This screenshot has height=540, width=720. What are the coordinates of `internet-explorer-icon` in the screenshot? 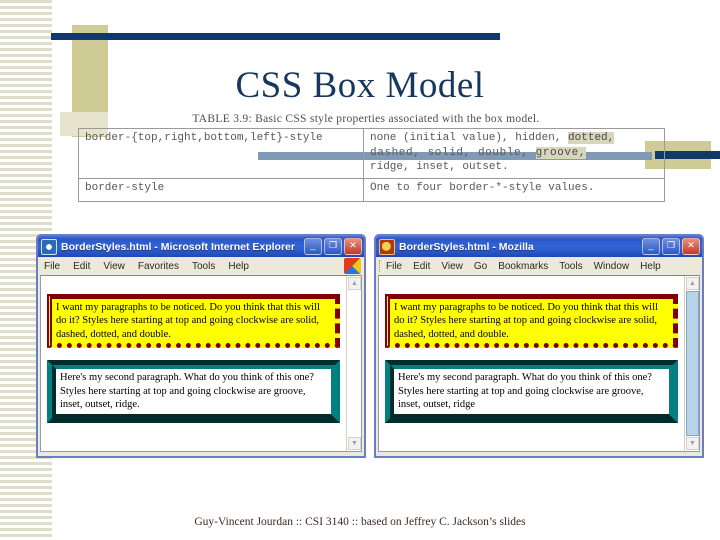 It's located at (49, 246).